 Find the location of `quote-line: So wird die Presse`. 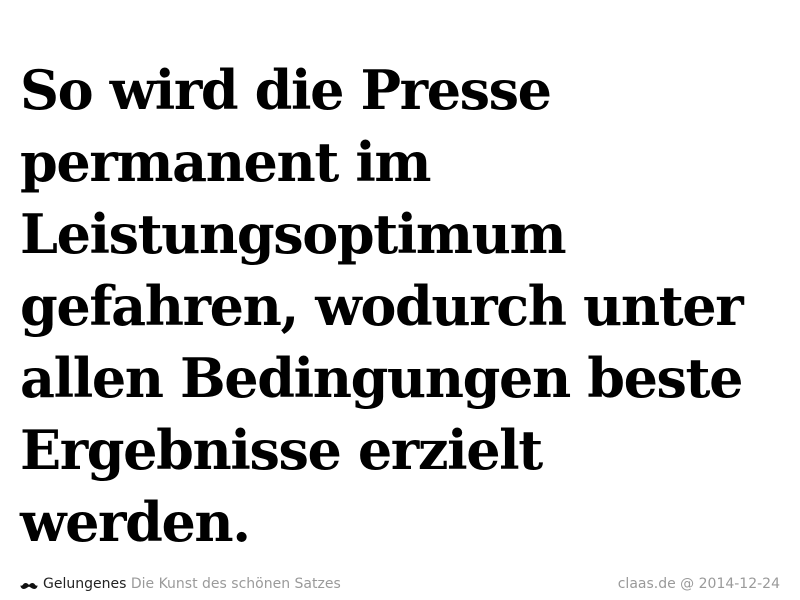

quote-line: So wird die Presse is located at coordinates (286, 90).